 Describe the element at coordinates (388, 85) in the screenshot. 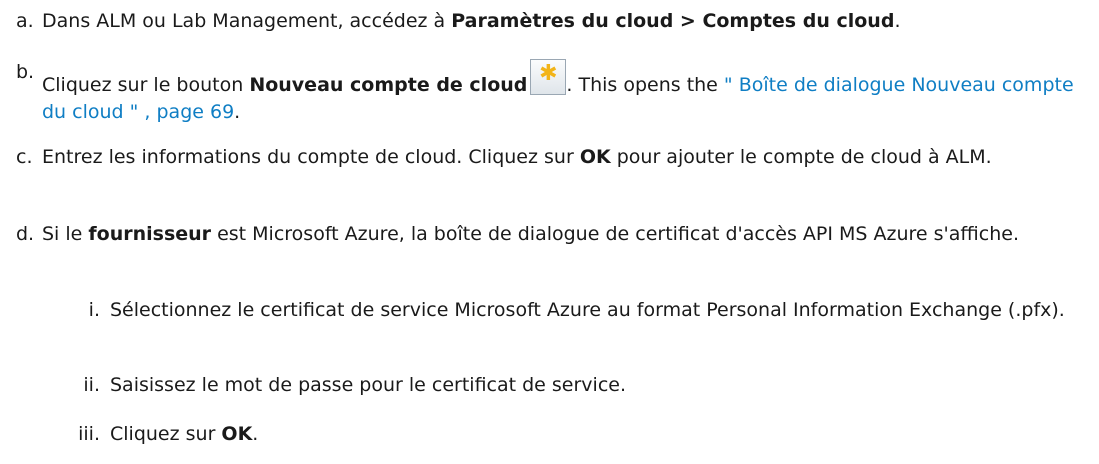

I see `button-name: Nouveau compte de cloud` at that location.